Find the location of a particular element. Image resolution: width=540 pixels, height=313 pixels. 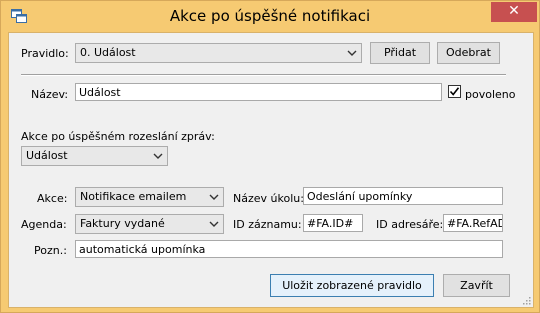

action-label: Akce: is located at coordinates (52, 198).